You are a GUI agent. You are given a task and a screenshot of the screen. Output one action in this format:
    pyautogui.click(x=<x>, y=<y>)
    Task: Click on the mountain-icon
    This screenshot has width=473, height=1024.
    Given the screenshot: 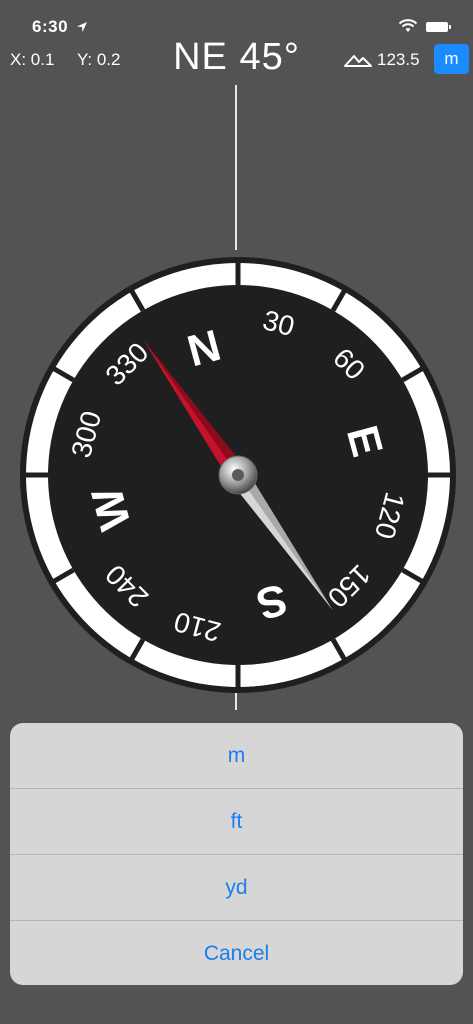 What is the action you would take?
    pyautogui.click(x=358, y=61)
    